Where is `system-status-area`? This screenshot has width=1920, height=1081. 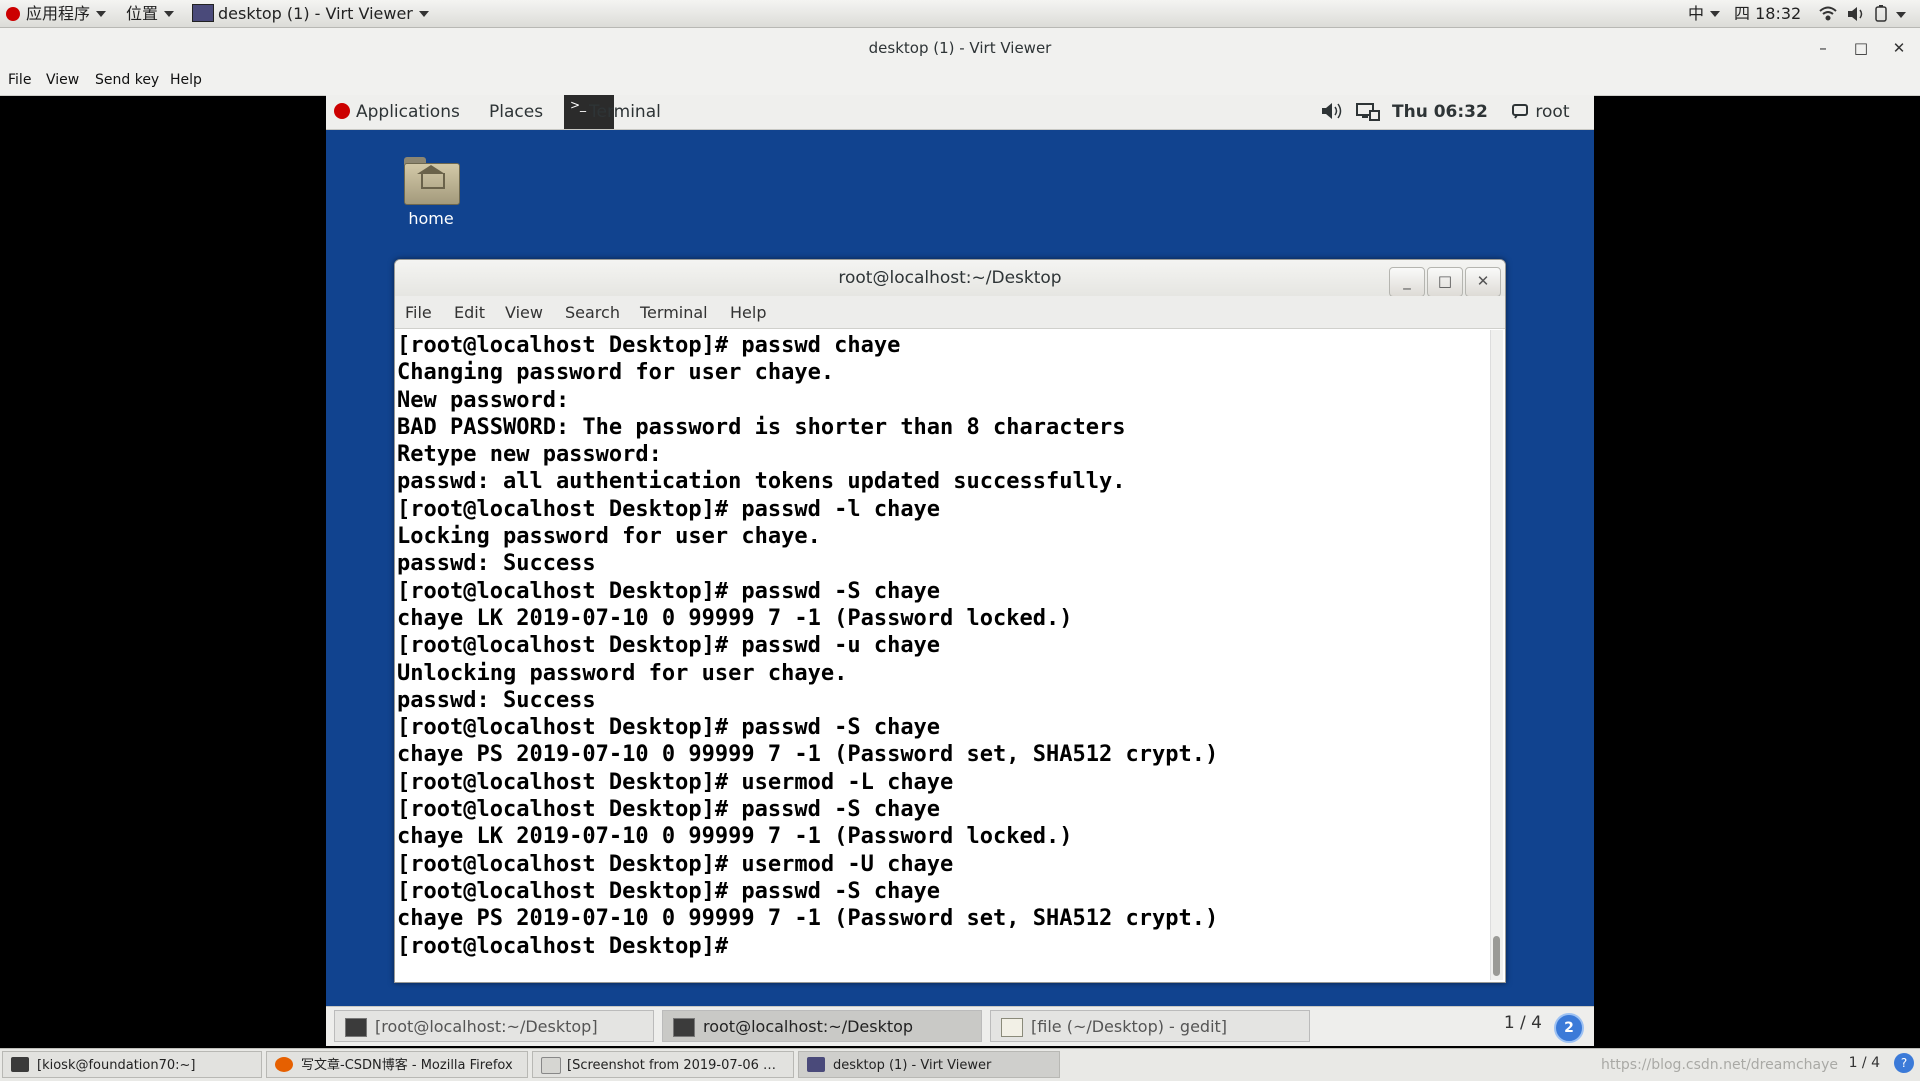 system-status-area is located at coordinates (1866, 13).